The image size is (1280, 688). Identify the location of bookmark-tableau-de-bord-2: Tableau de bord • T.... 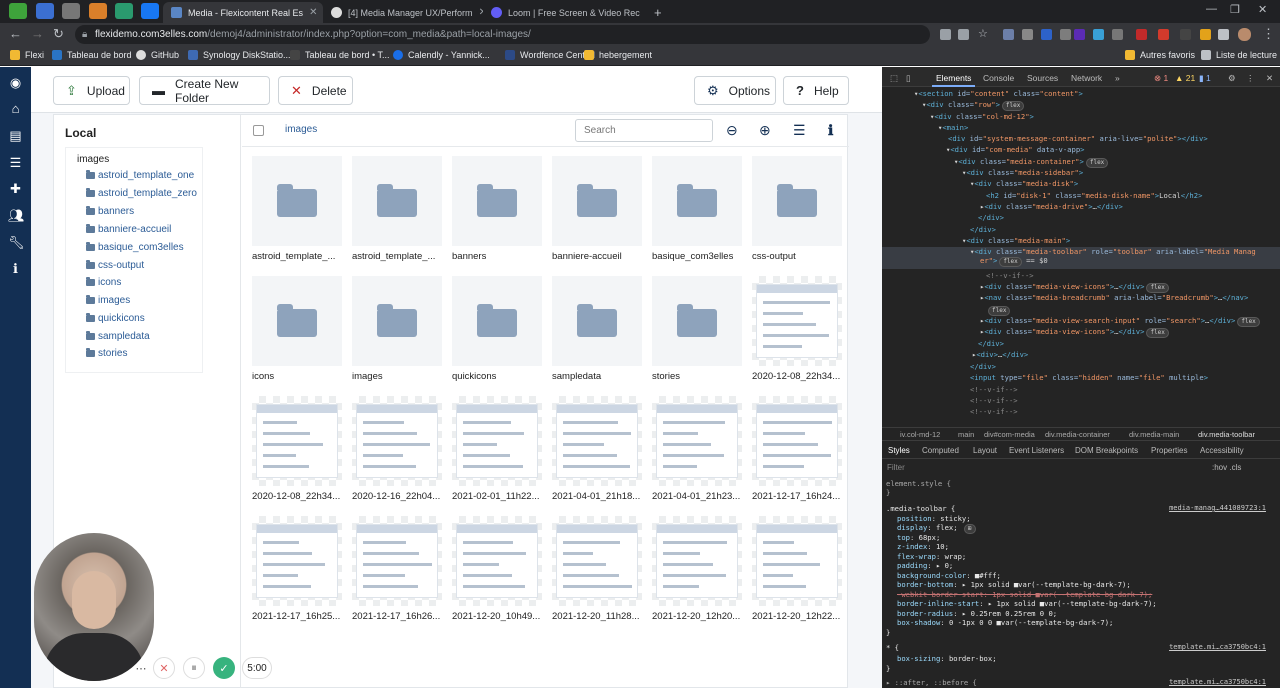
(340, 55).